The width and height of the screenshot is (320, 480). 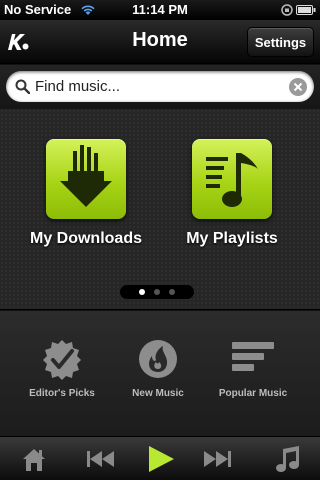 I want to click on editors-picks-label: Editor's Picks, so click(x=62, y=393).